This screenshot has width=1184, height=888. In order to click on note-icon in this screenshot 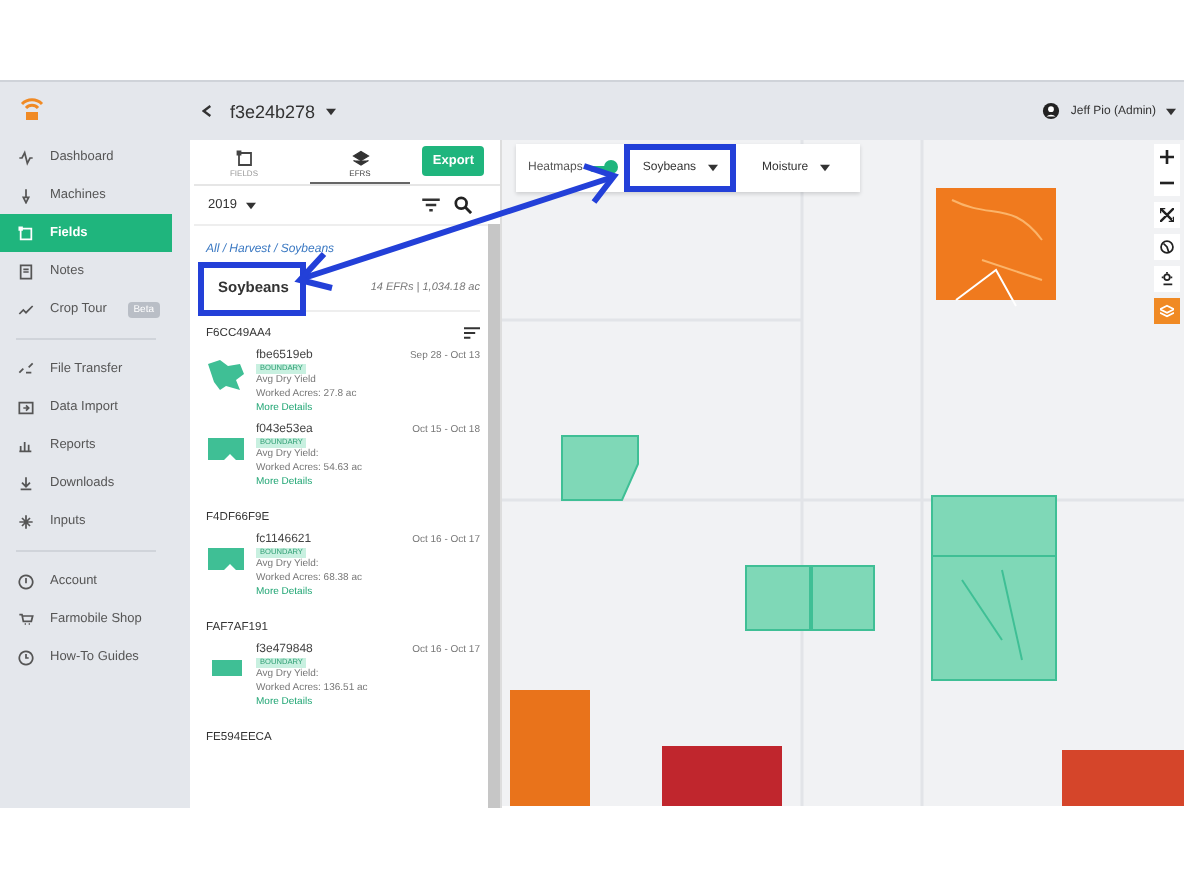, I will do `click(26, 271)`.